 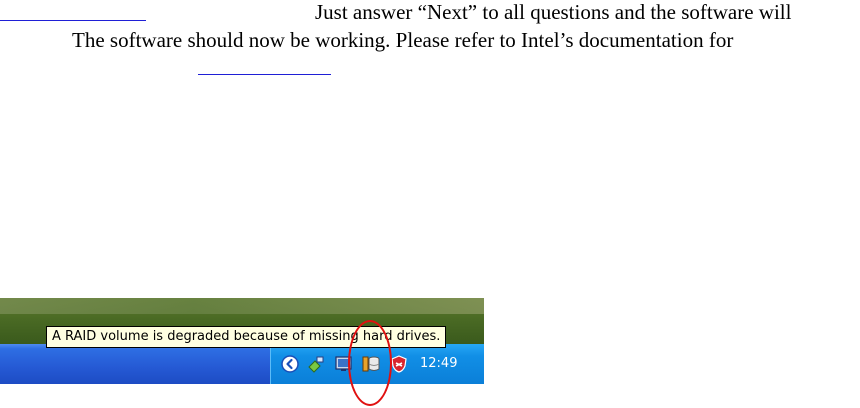 What do you see at coordinates (316, 364) in the screenshot?
I see `network-icon` at bounding box center [316, 364].